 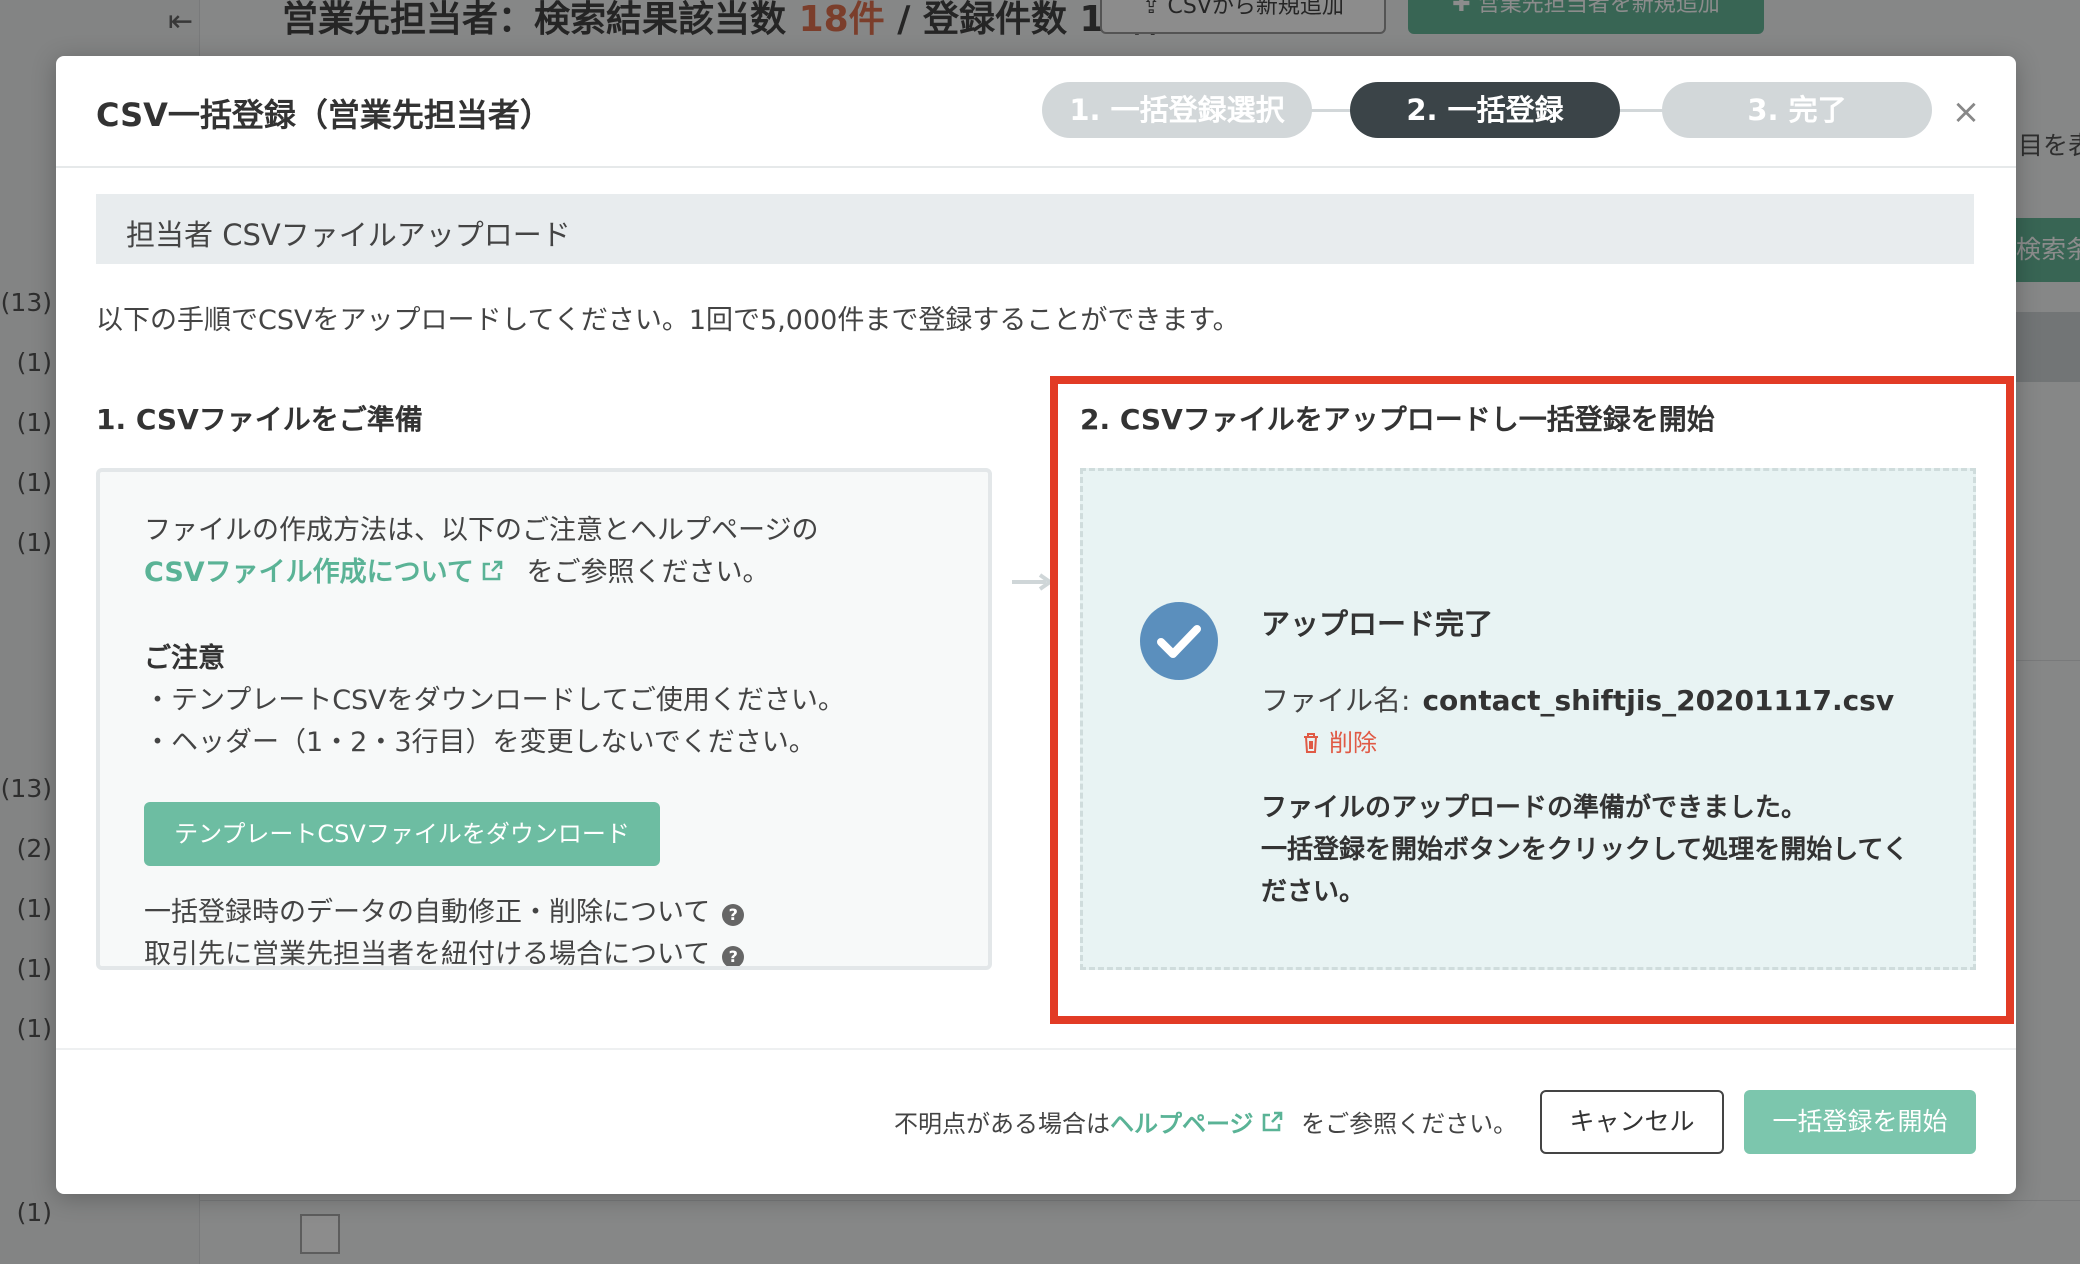 What do you see at coordinates (1036, 1049) in the screenshot?
I see `footer-divider` at bounding box center [1036, 1049].